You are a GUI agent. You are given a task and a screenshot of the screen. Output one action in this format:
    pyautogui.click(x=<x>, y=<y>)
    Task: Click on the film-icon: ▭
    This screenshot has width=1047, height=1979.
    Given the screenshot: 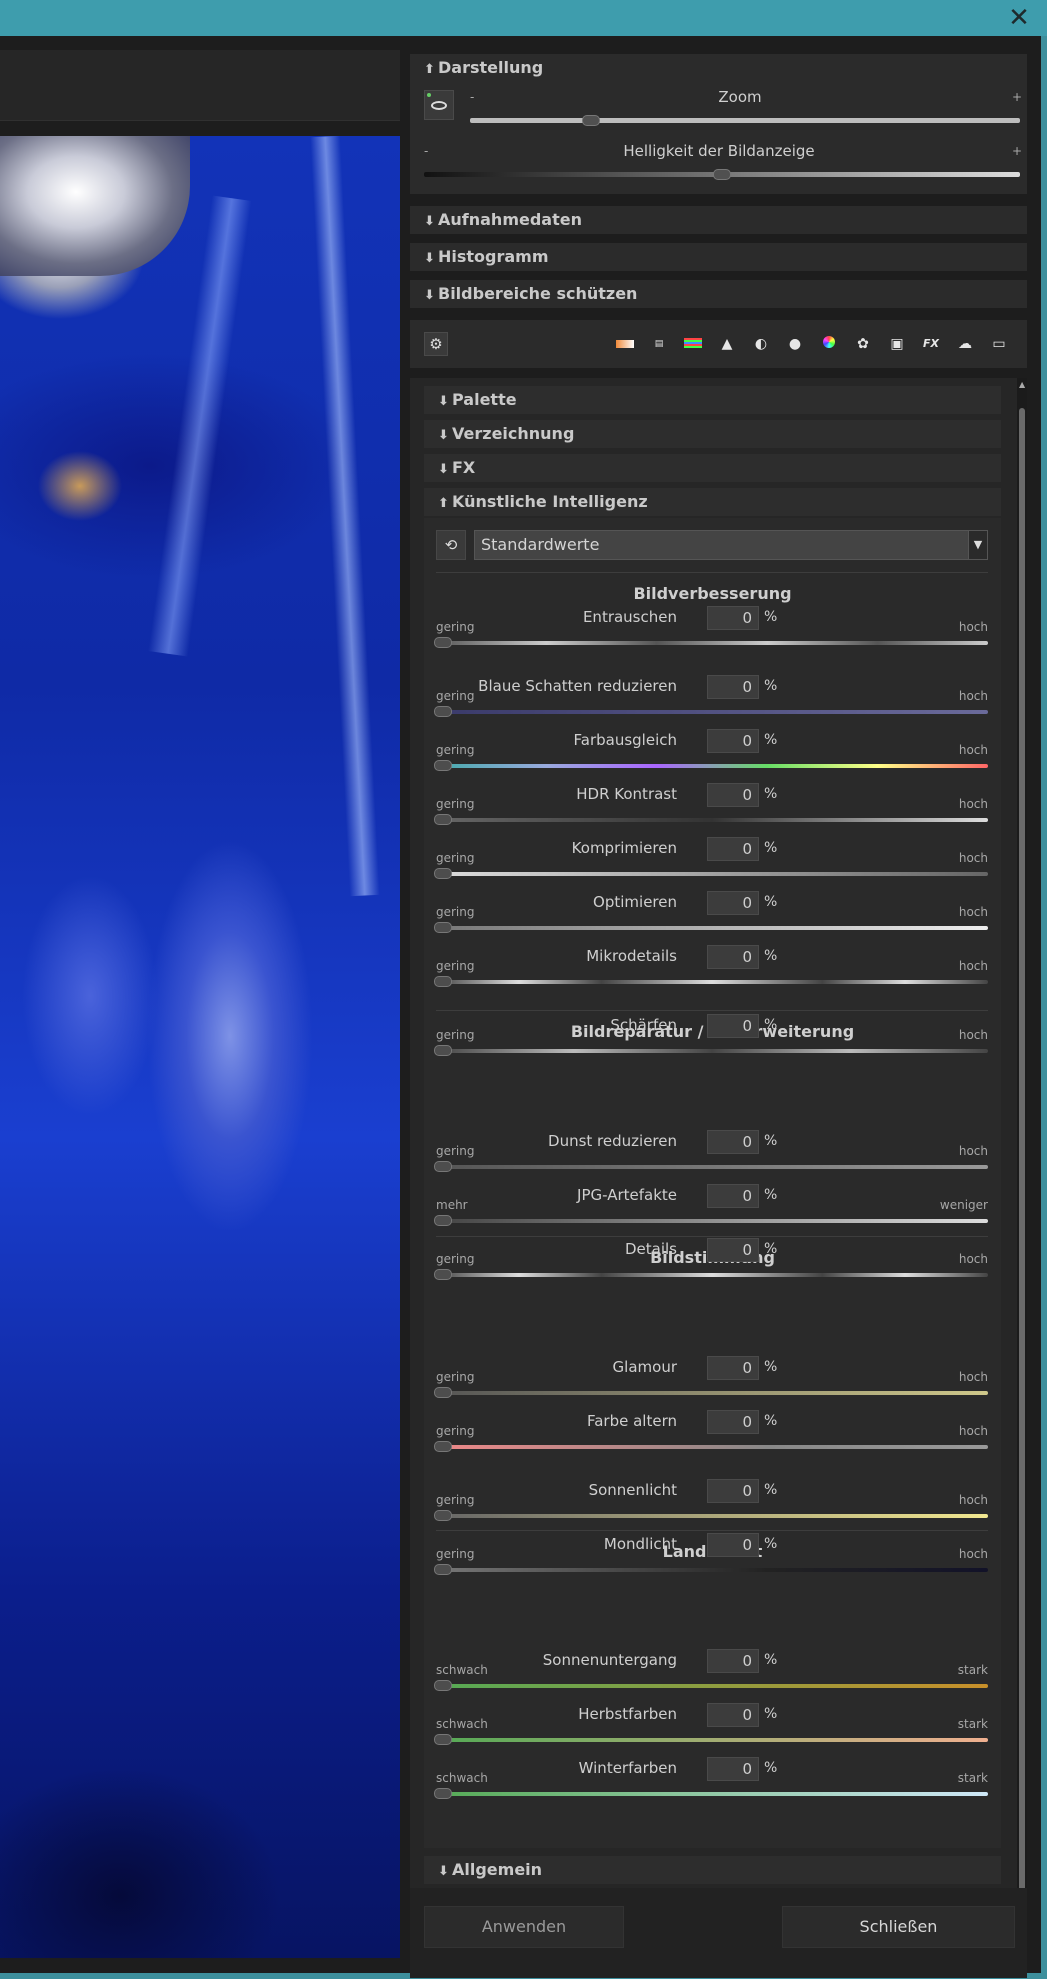 What is the action you would take?
    pyautogui.click(x=999, y=344)
    